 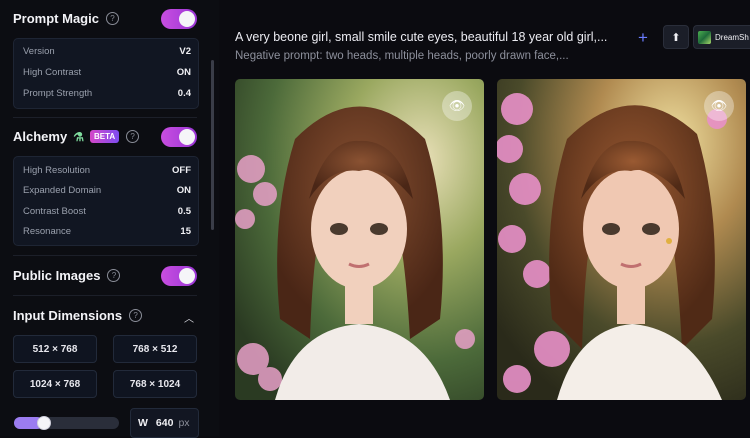 What do you see at coordinates (184, 93) in the screenshot?
I see `setting-value: 0.4` at bounding box center [184, 93].